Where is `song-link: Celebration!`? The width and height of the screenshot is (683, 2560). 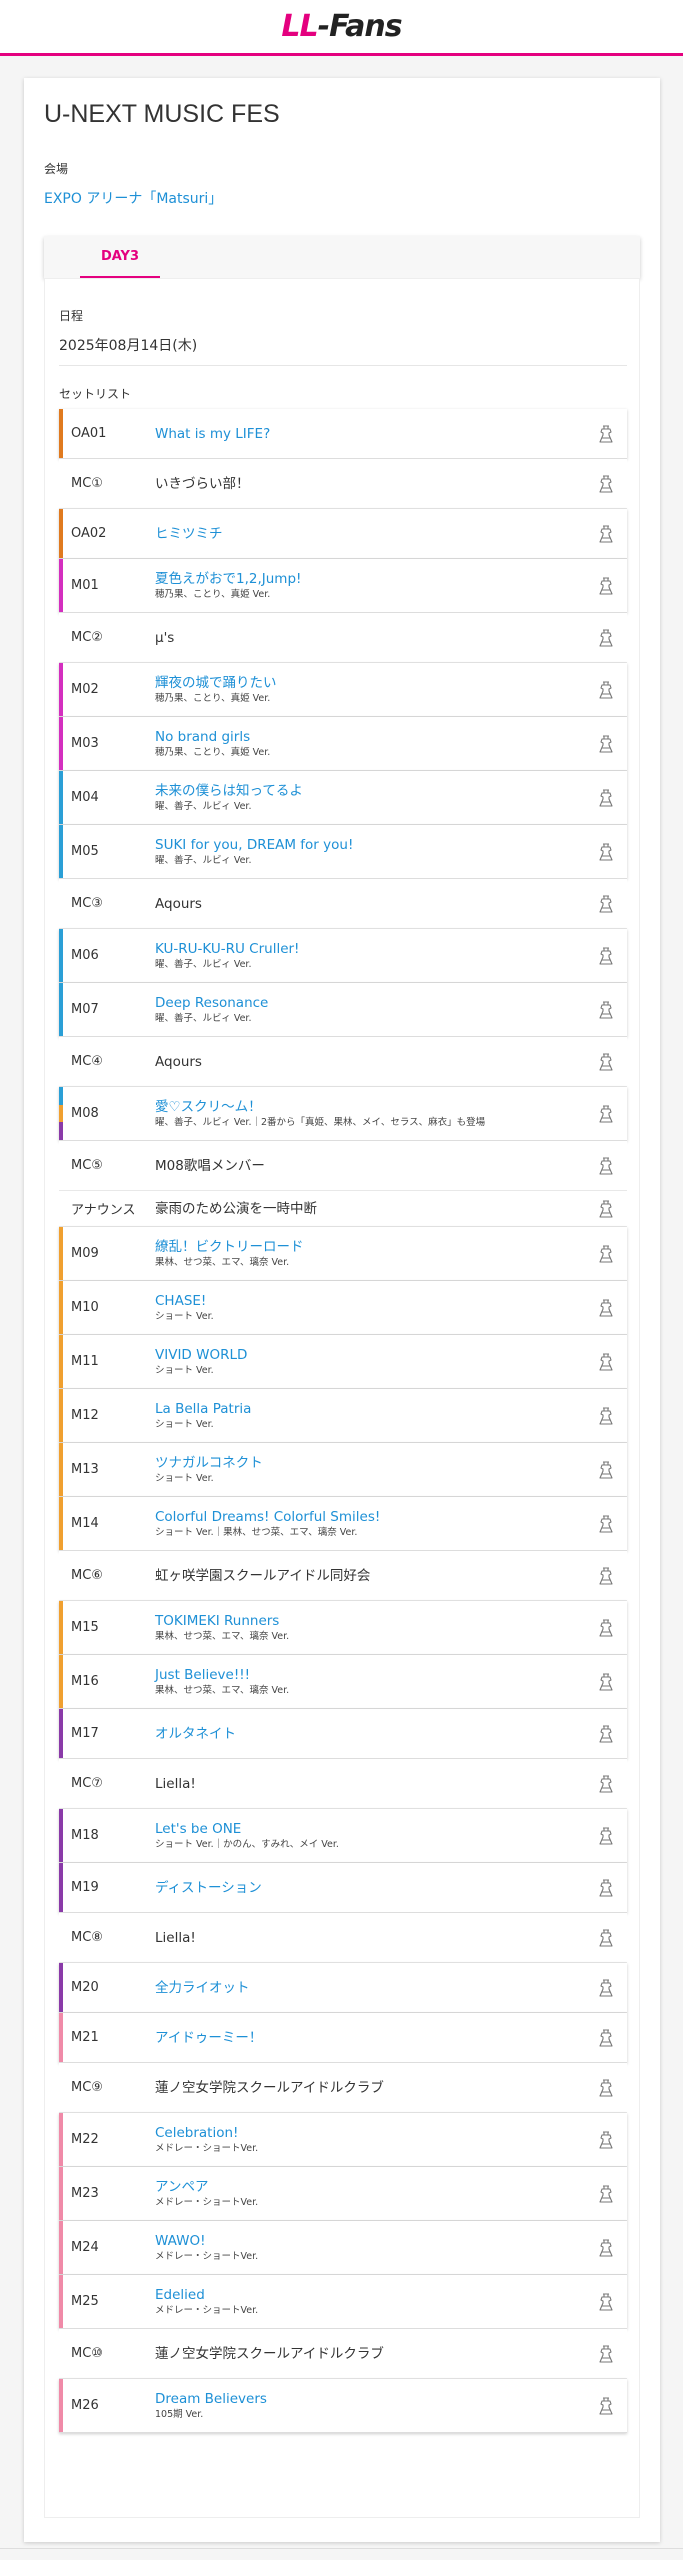 song-link: Celebration! is located at coordinates (371, 2133).